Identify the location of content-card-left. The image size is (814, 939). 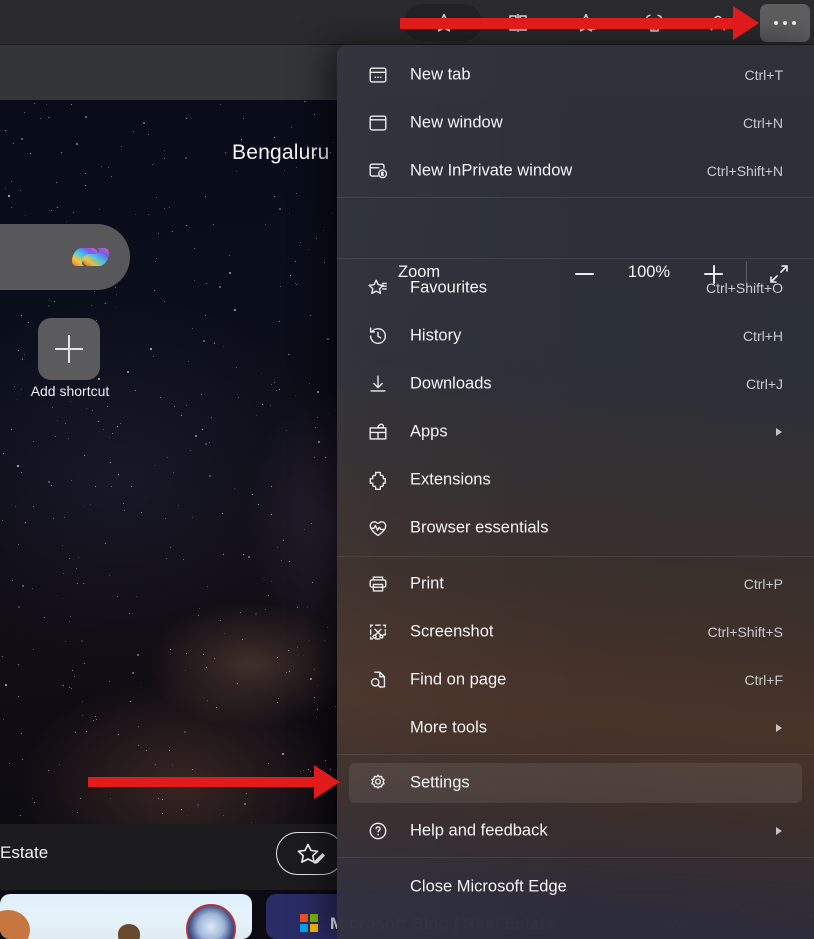
(126, 916).